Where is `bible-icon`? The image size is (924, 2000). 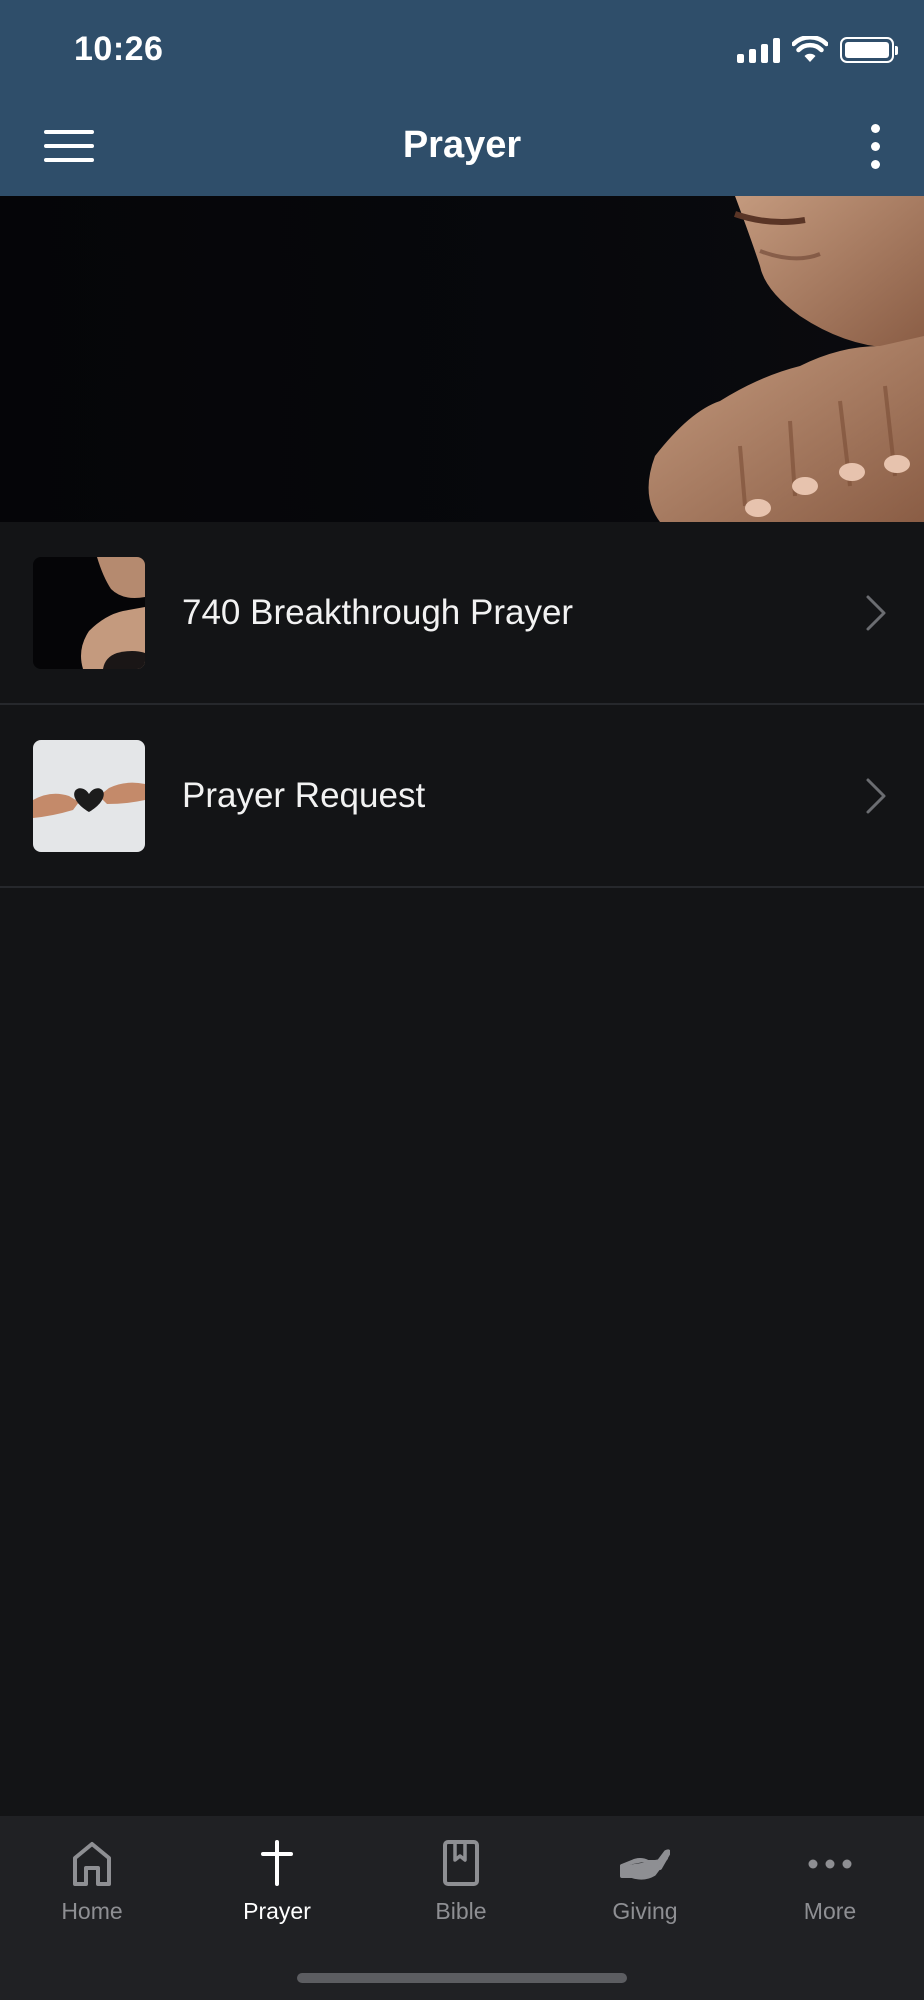 bible-icon is located at coordinates (461, 1863).